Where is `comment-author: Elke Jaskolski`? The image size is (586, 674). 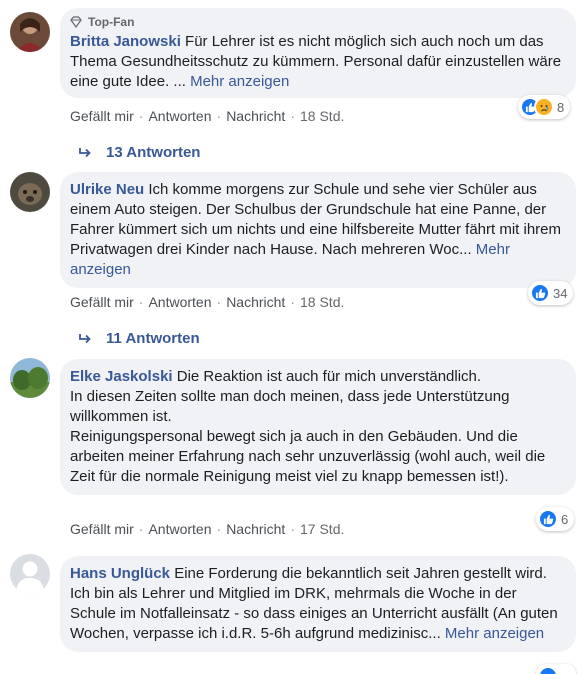
comment-author: Elke Jaskolski is located at coordinates (121, 376).